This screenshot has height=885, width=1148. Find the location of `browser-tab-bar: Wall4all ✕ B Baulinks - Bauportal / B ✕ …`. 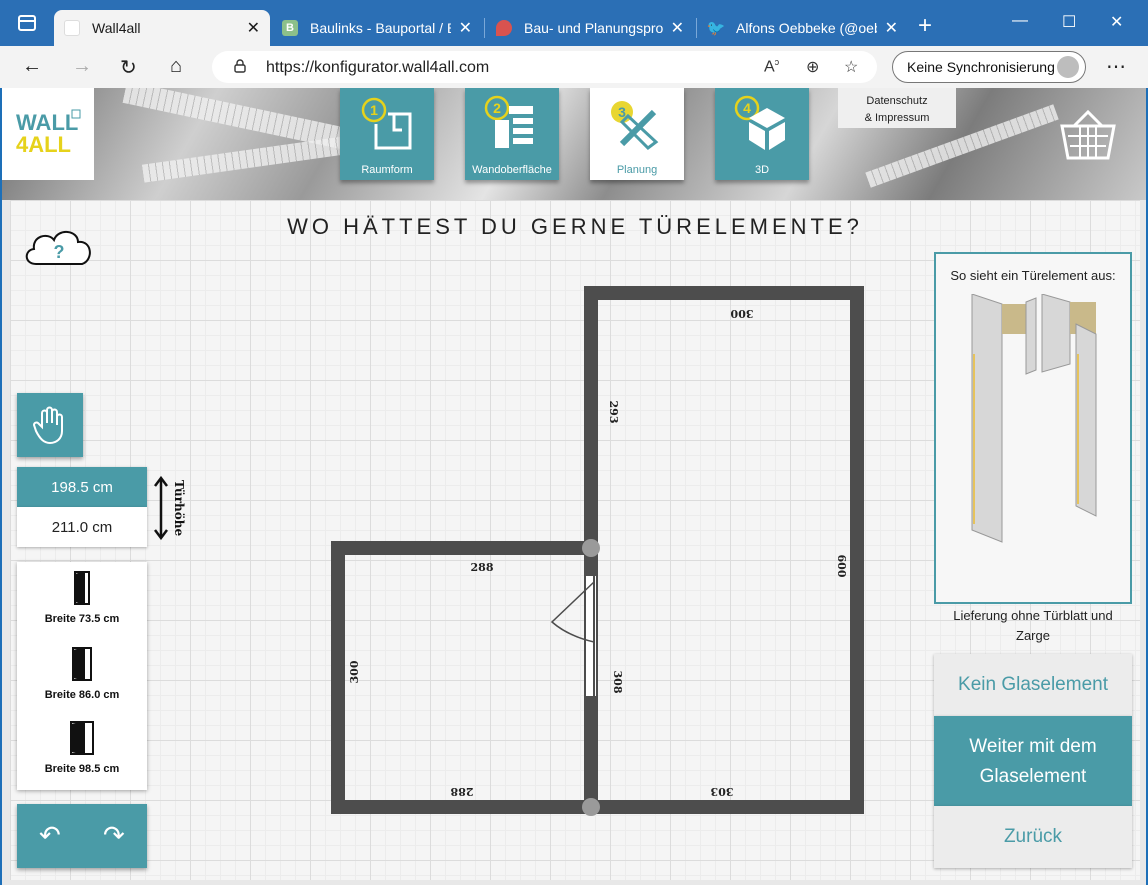

browser-tab-bar: Wall4all ✕ B Baulinks - Bauportal / B ✕ … is located at coordinates (574, 23).